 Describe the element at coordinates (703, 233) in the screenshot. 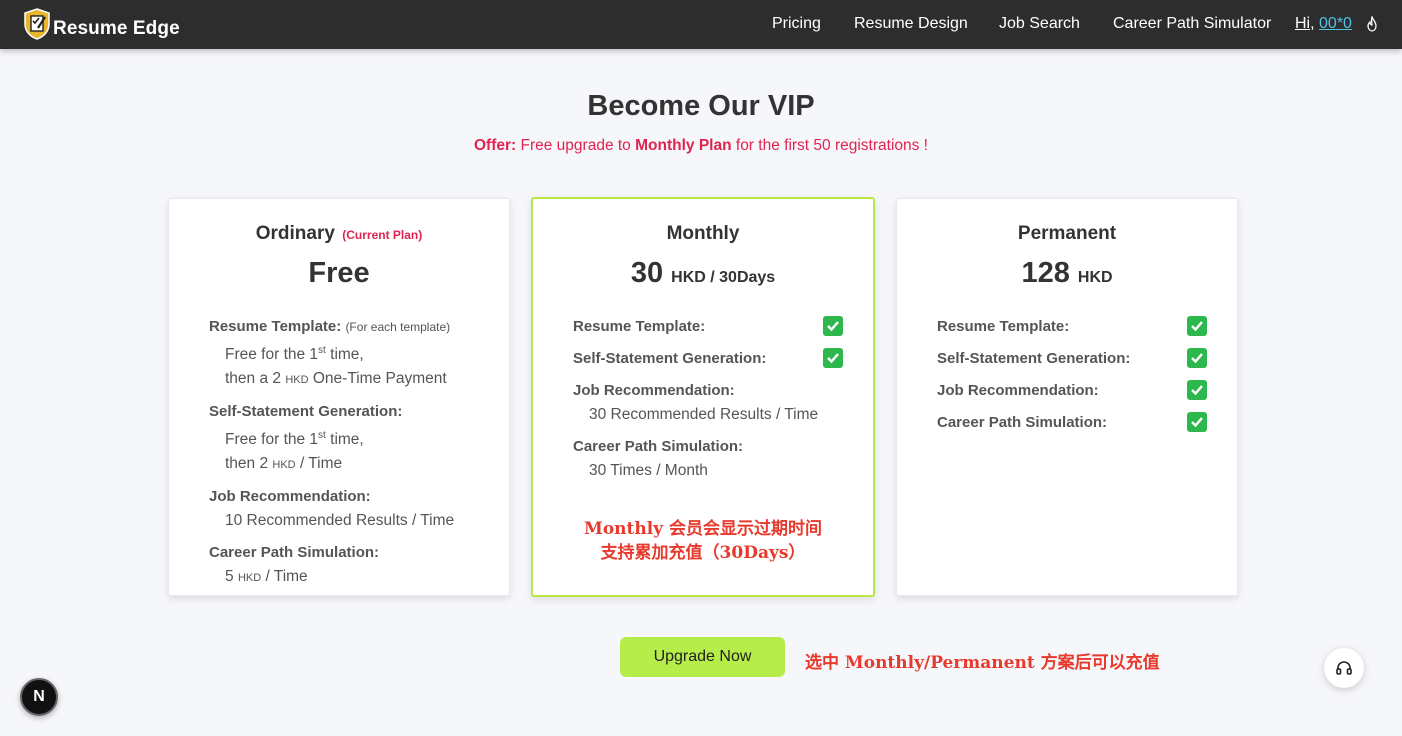

I see `plan-name: Monthly` at that location.